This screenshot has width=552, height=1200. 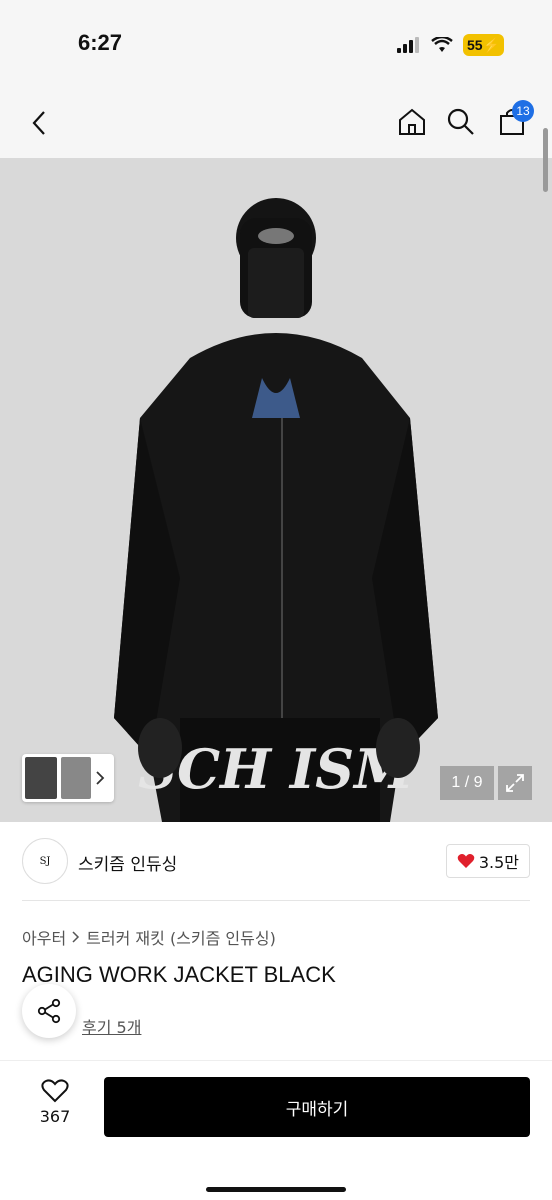 I want to click on expand-icon, so click(x=515, y=783).